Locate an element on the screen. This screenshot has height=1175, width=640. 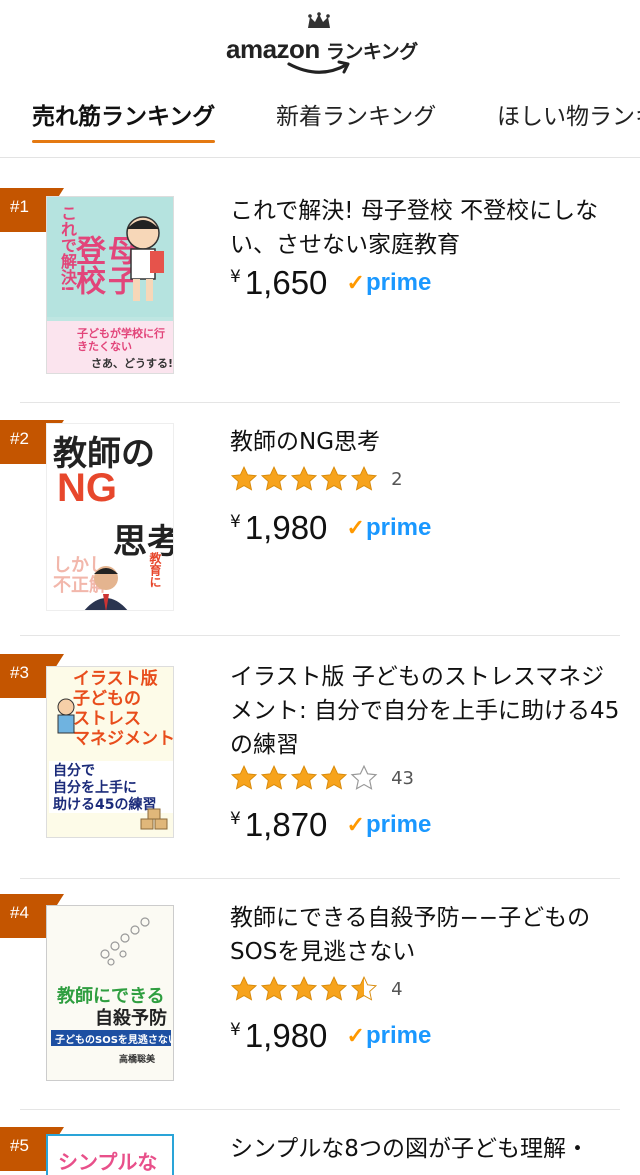
product-title: イラスト版 子どものストレスマネジメント: 自分で自分を上手に助ける45の練習 is located at coordinates (425, 711).